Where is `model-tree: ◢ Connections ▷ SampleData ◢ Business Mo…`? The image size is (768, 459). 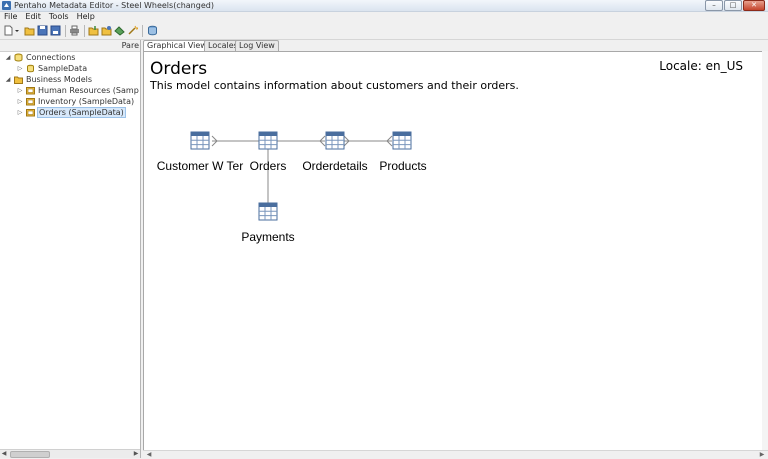
model-tree: ◢ Connections ▷ SampleData ◢ Business Mo… is located at coordinates (70, 85).